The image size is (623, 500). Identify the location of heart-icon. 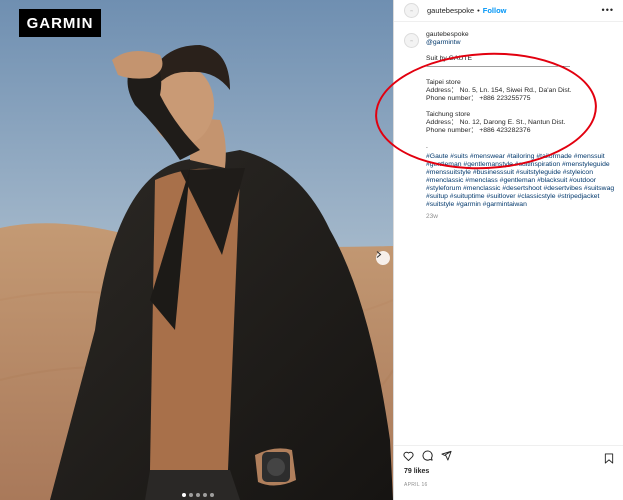
(408, 456).